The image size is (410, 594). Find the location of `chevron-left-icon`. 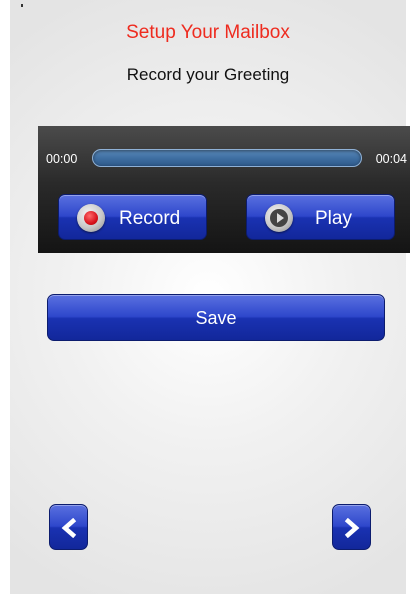

chevron-left-icon is located at coordinates (69, 528).